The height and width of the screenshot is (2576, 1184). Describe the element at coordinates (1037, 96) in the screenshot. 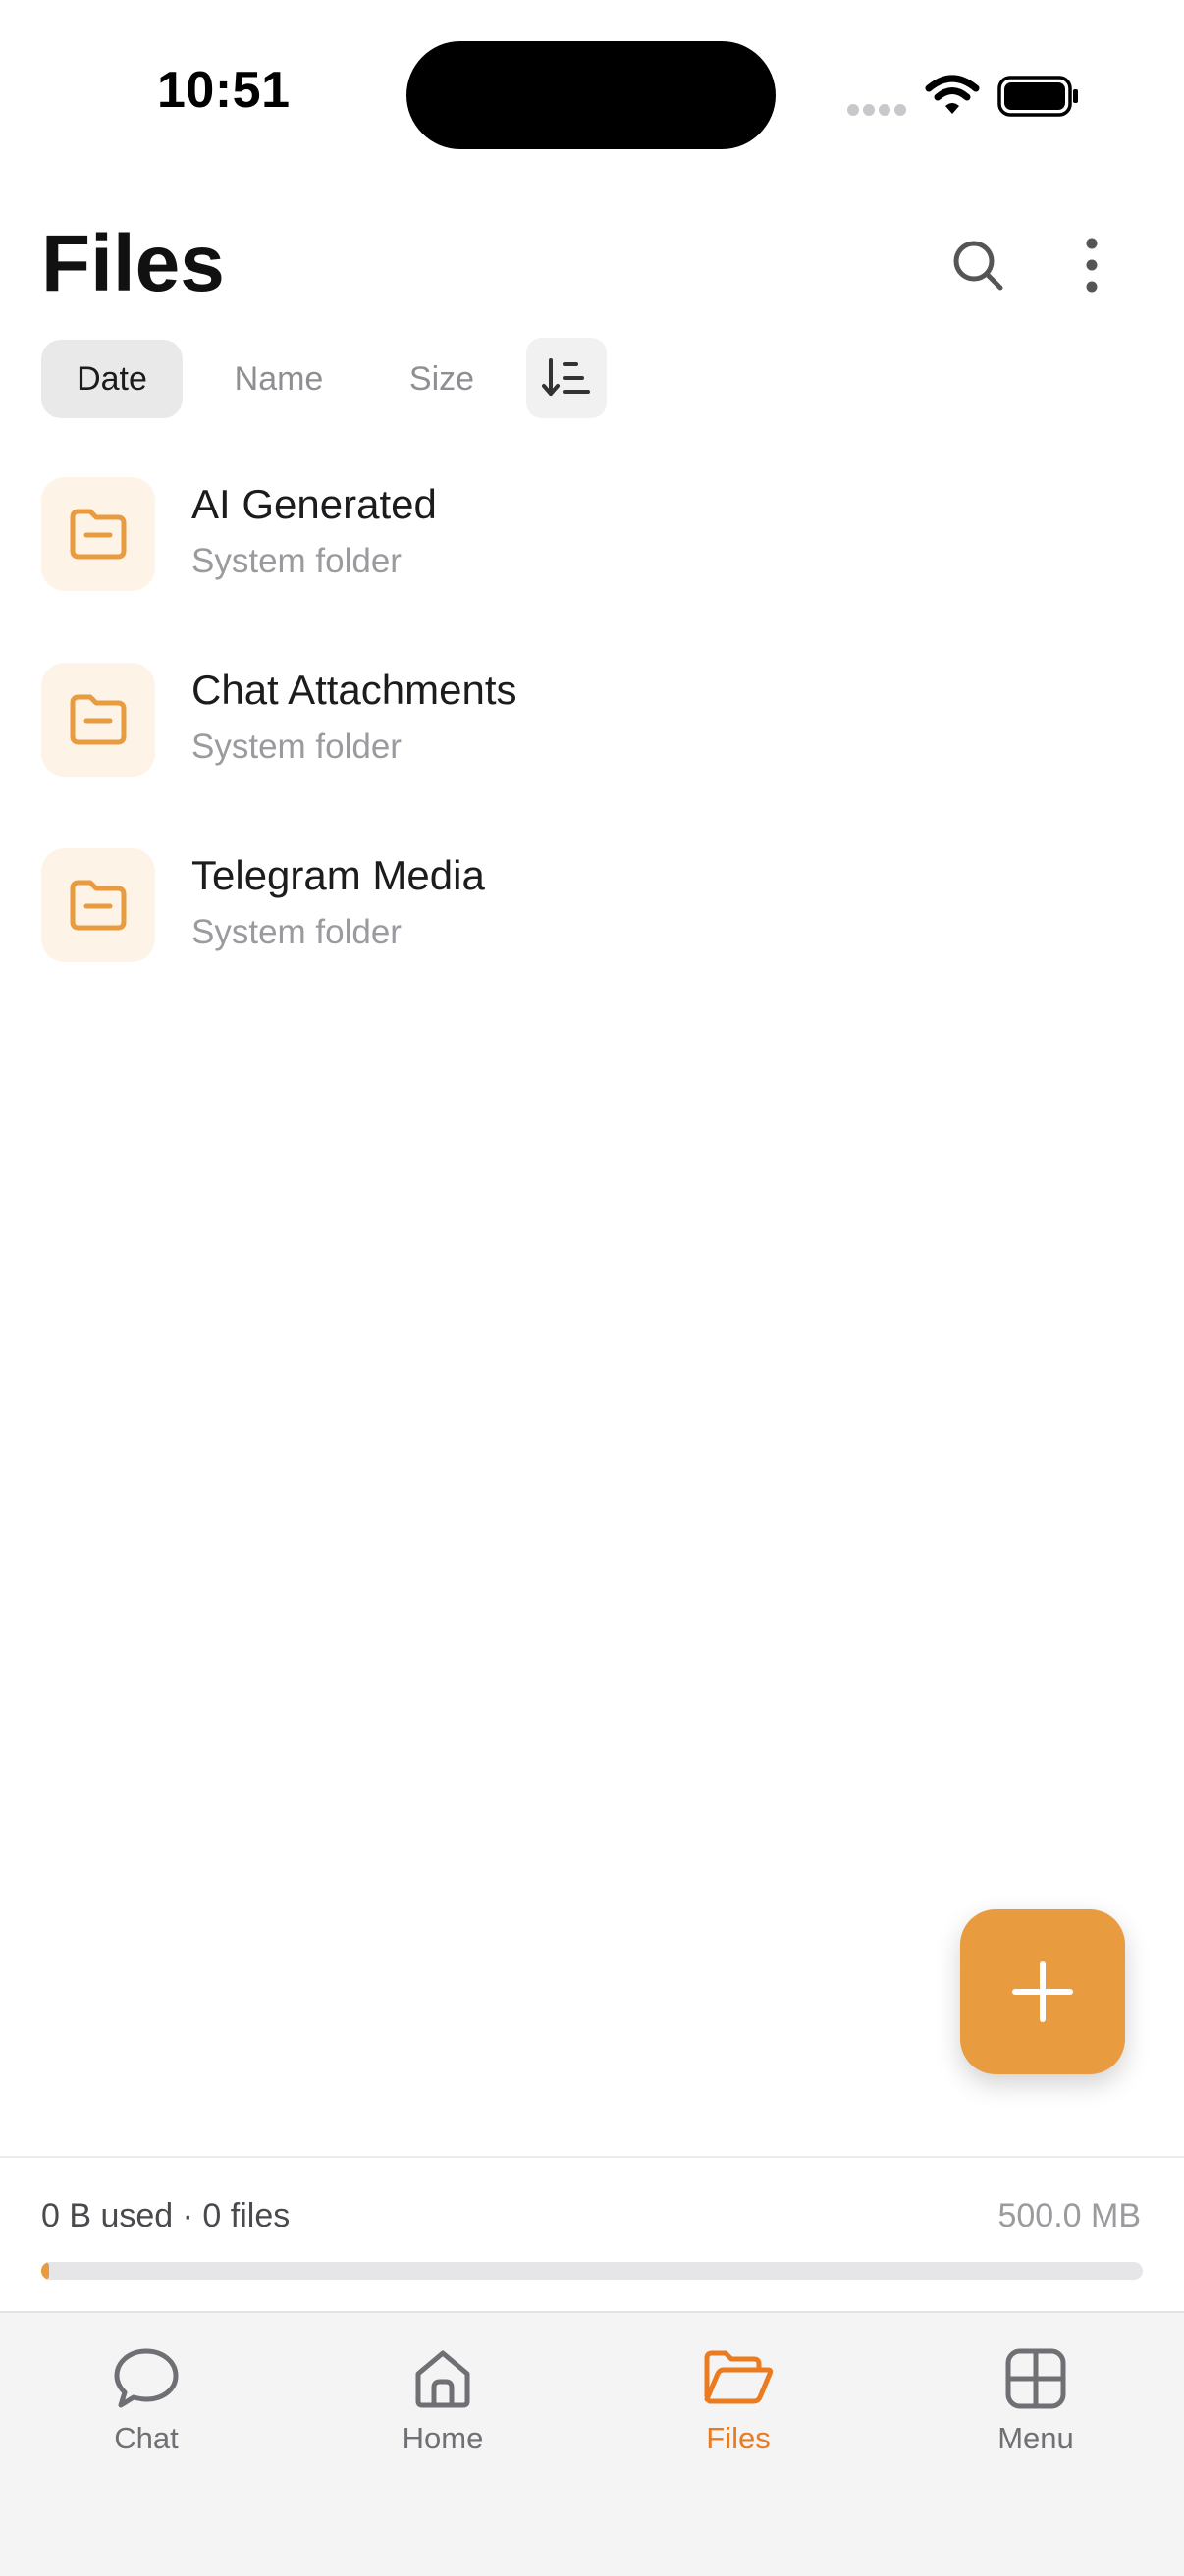

I see `battery-icon` at that location.